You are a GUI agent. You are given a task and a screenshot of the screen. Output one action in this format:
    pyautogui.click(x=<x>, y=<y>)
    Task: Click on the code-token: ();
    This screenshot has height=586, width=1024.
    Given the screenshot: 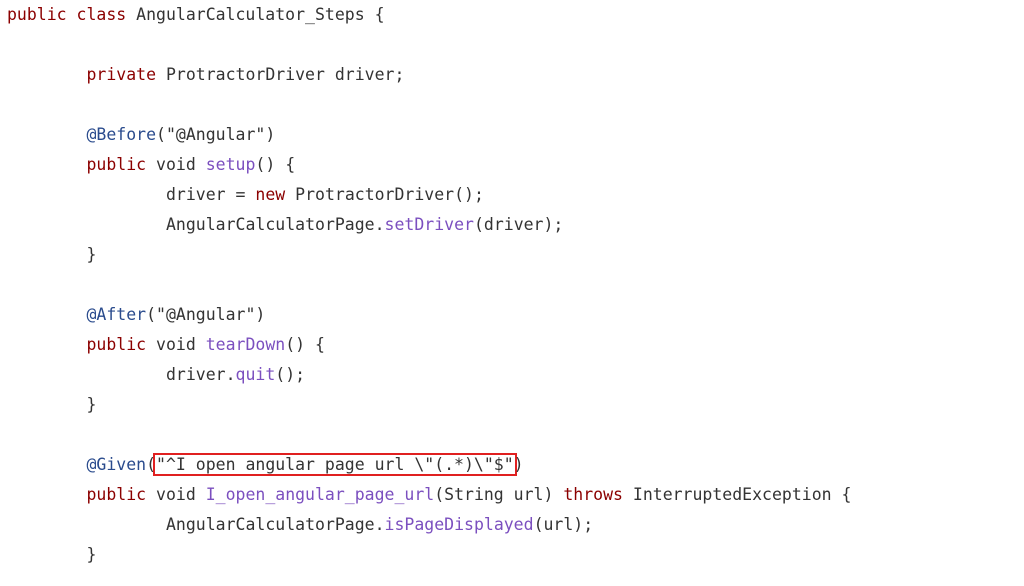 What is the action you would take?
    pyautogui.click(x=290, y=374)
    